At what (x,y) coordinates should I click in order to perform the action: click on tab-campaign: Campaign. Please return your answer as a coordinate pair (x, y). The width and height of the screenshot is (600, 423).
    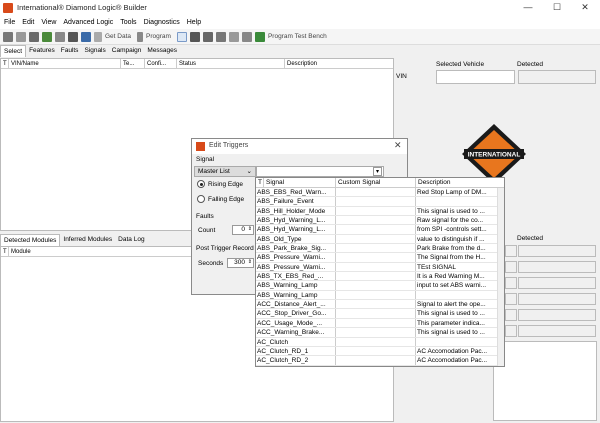
    Looking at the image, I should click on (127, 51).